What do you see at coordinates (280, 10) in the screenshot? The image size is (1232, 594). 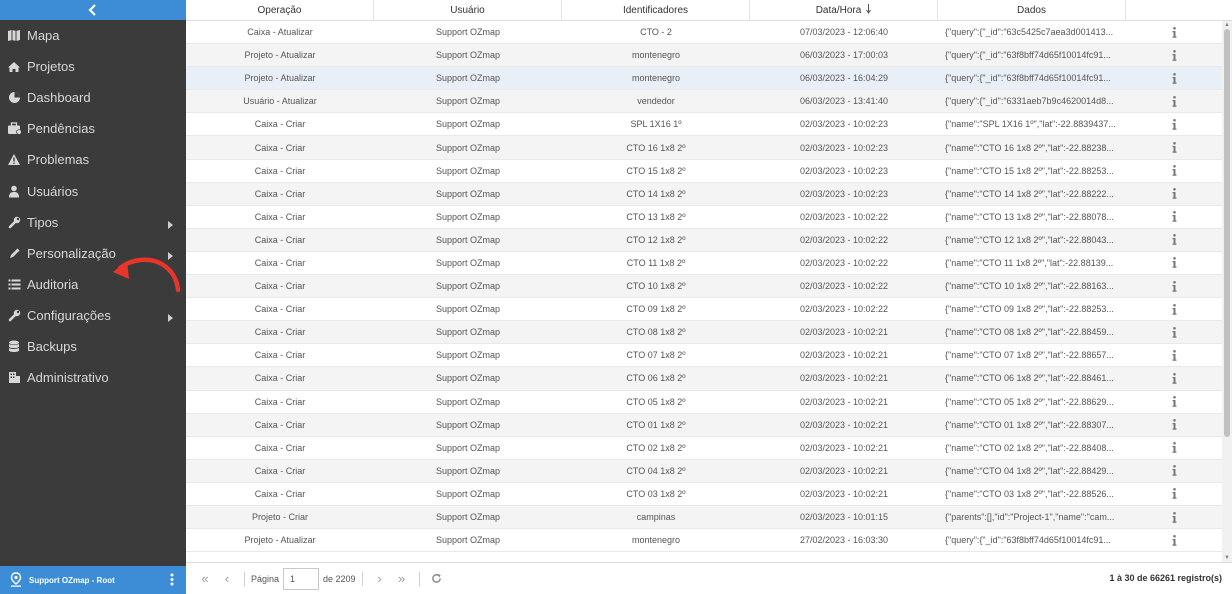 I see `column-header: Operação` at bounding box center [280, 10].